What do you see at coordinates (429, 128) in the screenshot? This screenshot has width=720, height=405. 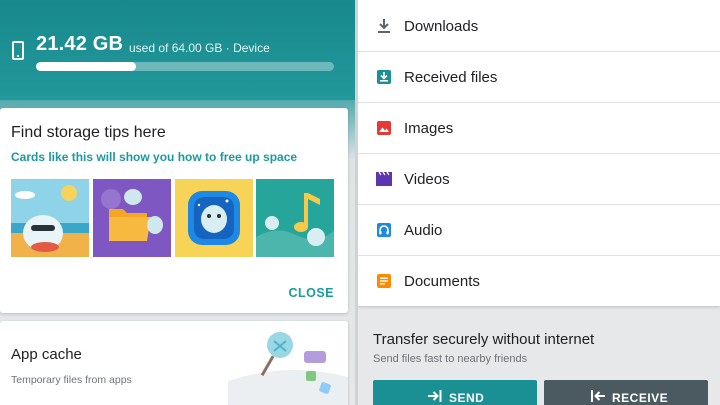 I see `category-label: Images` at bounding box center [429, 128].